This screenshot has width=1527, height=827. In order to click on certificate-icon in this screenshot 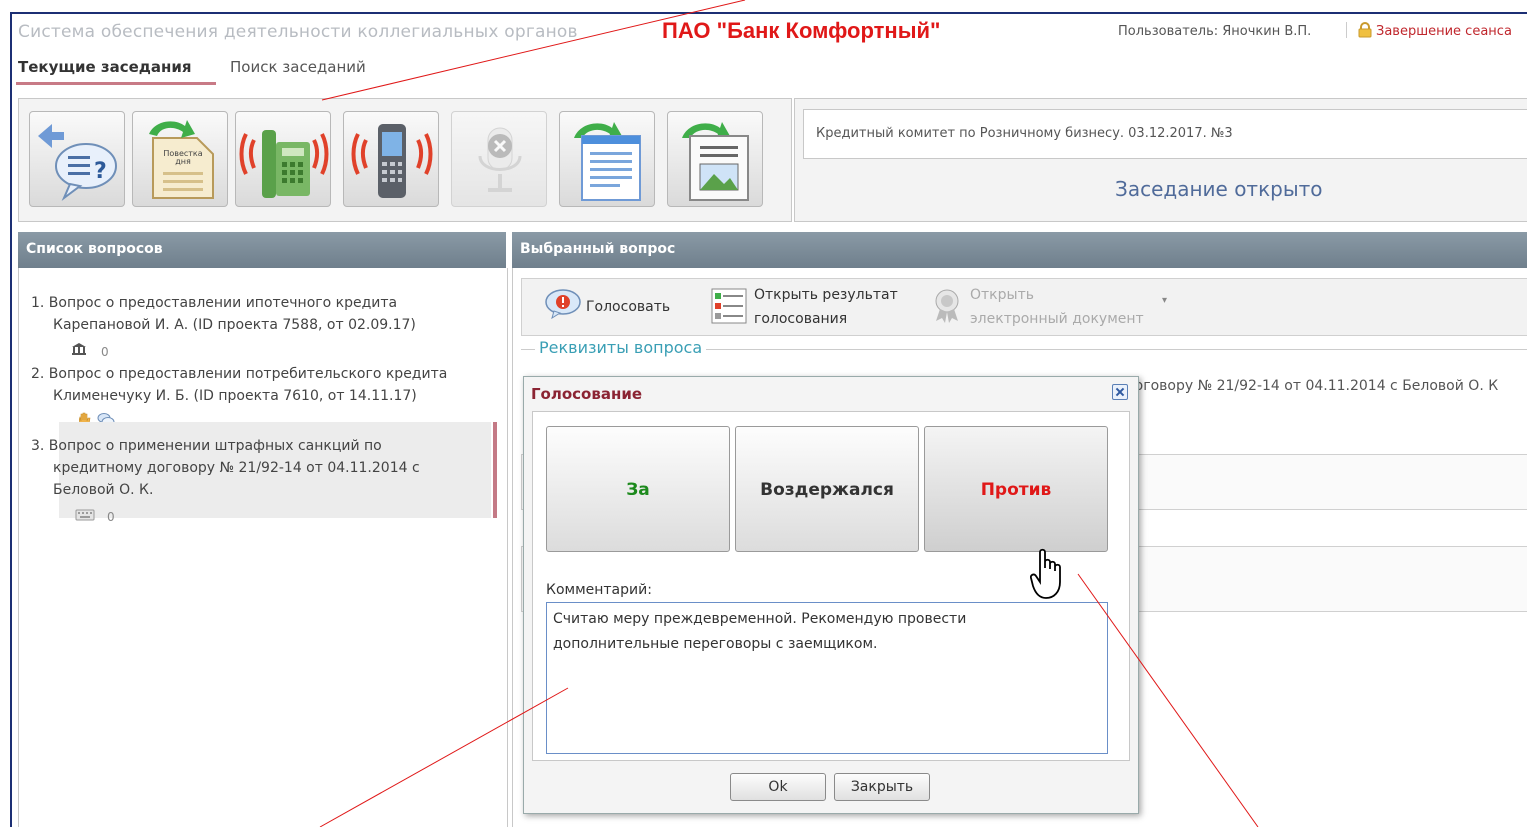, I will do `click(947, 306)`.